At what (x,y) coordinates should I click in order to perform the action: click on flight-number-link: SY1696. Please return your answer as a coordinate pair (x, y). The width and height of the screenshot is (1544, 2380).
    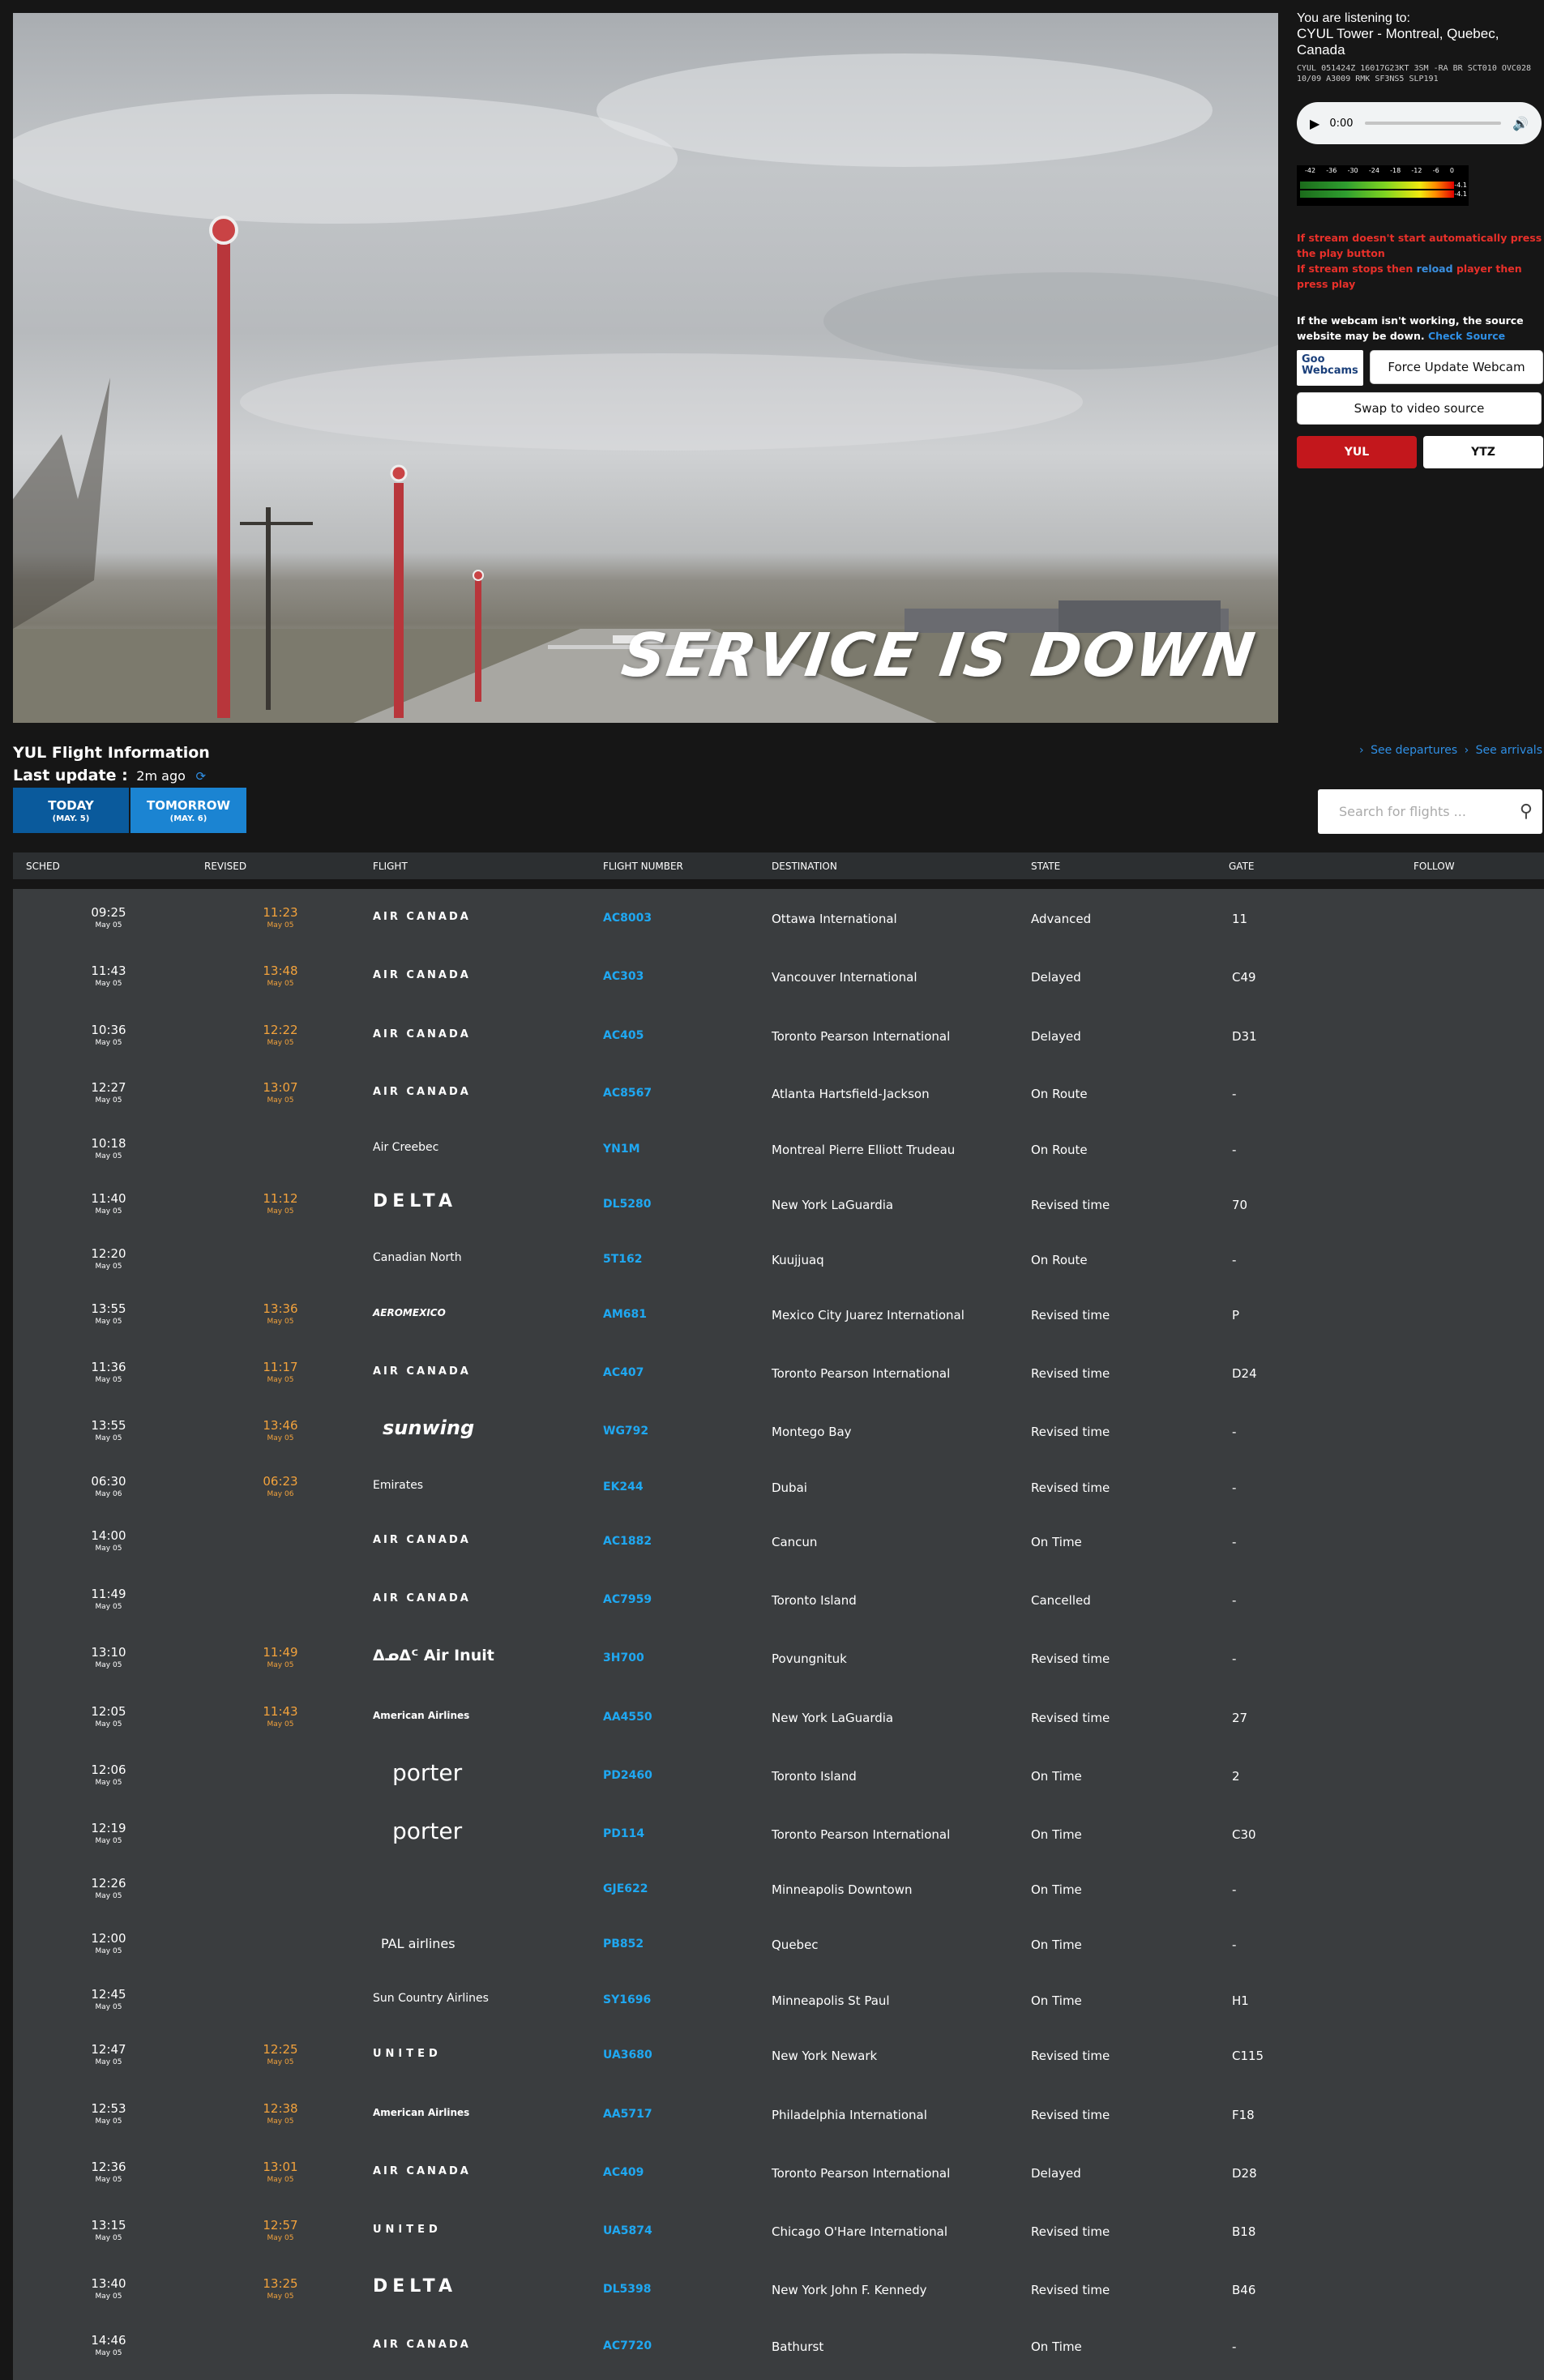
    Looking at the image, I should click on (627, 1999).